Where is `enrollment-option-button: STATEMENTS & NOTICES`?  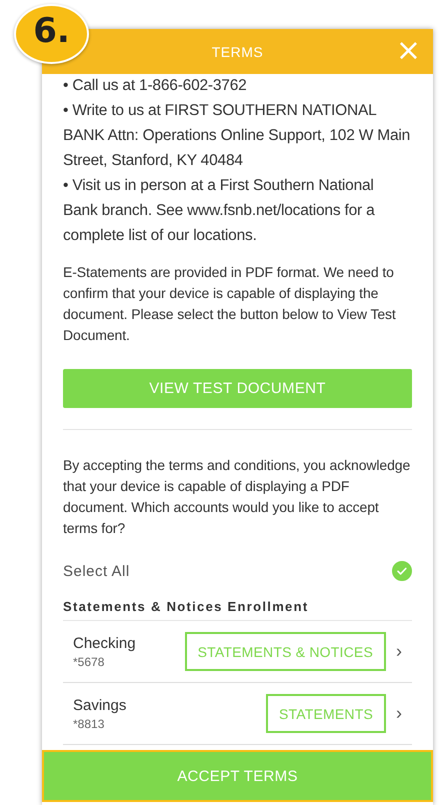 enrollment-option-button: STATEMENTS & NOTICES is located at coordinates (285, 651).